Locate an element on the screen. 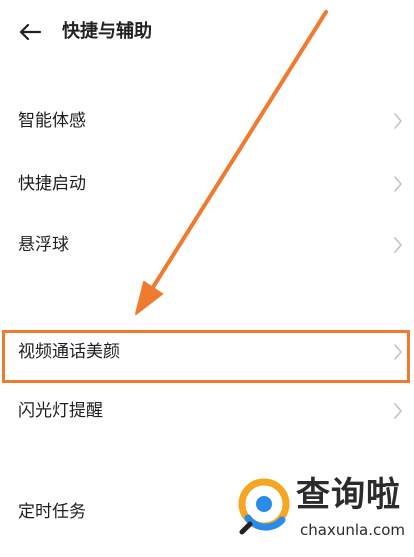 Image resolution: width=414 pixels, height=557 pixels. settings-item-label: 闪光灯提醒 is located at coordinates (60, 411).